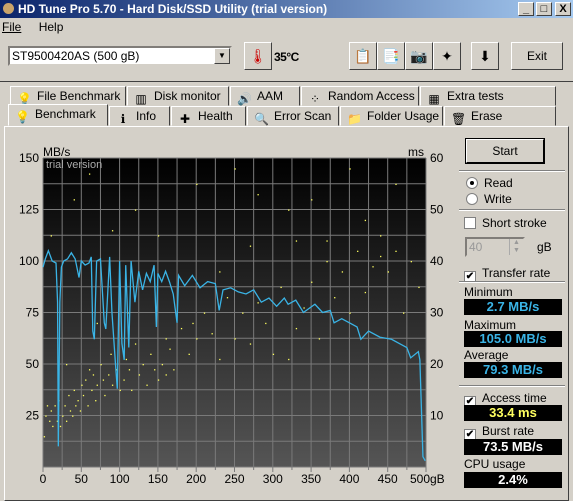 The width and height of the screenshot is (573, 501). Describe the element at coordinates (495, 247) in the screenshot. I see `stroke-size-spinner: 40 ▲ ▼` at that location.